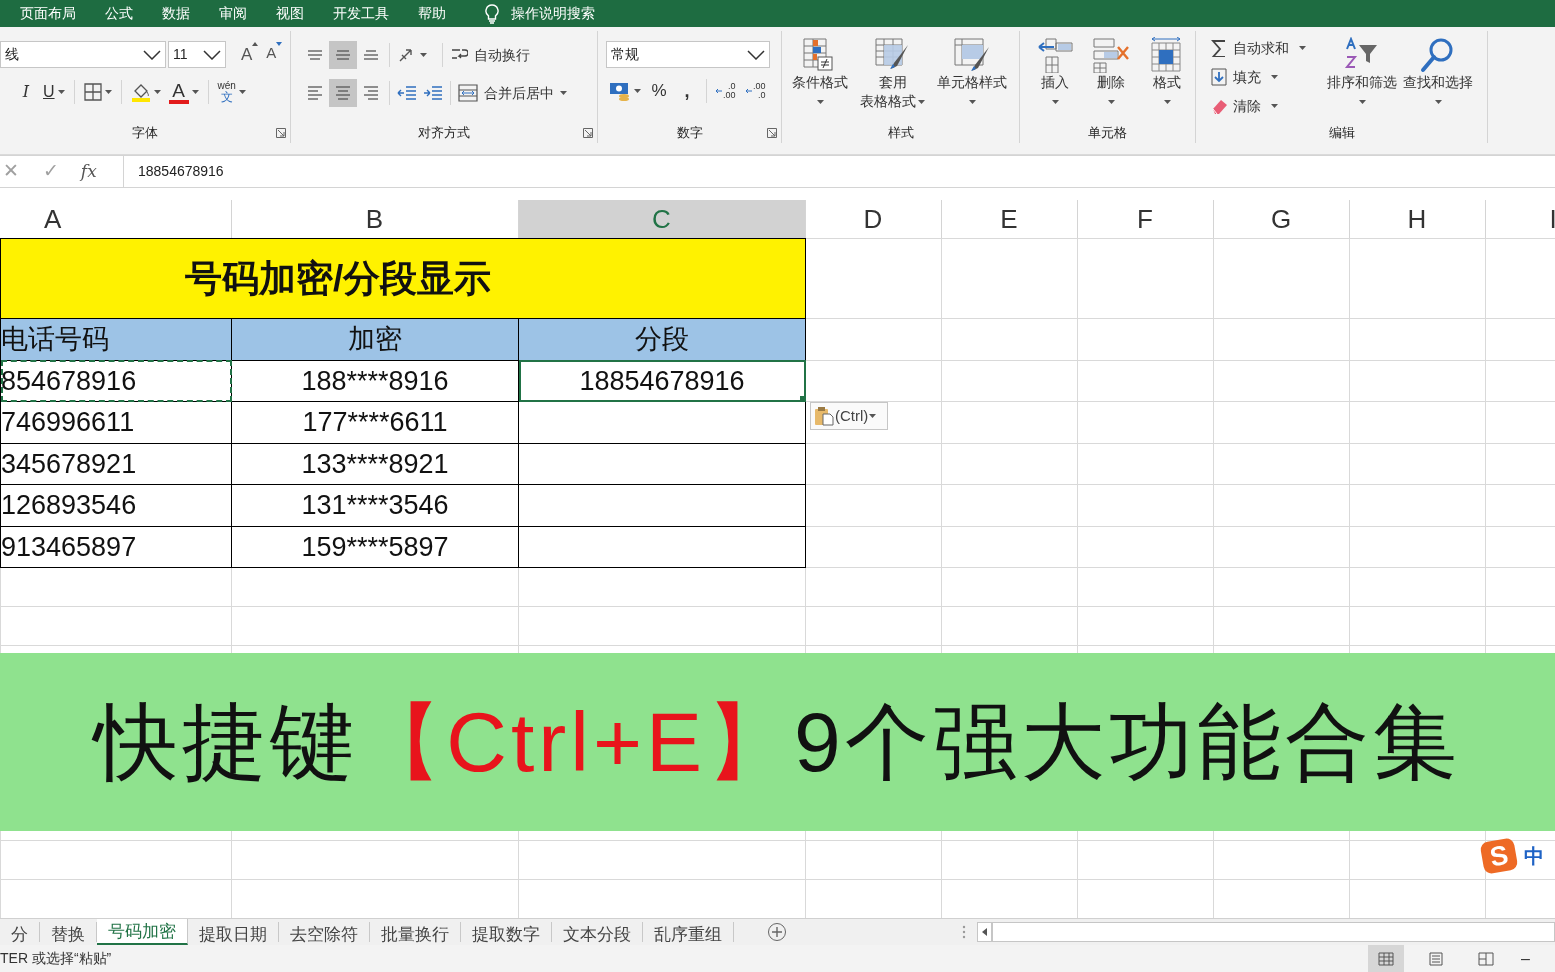 The height and width of the screenshot is (972, 1555). Describe the element at coordinates (1341, 133) in the screenshot. I see `group-label: 编辑` at that location.